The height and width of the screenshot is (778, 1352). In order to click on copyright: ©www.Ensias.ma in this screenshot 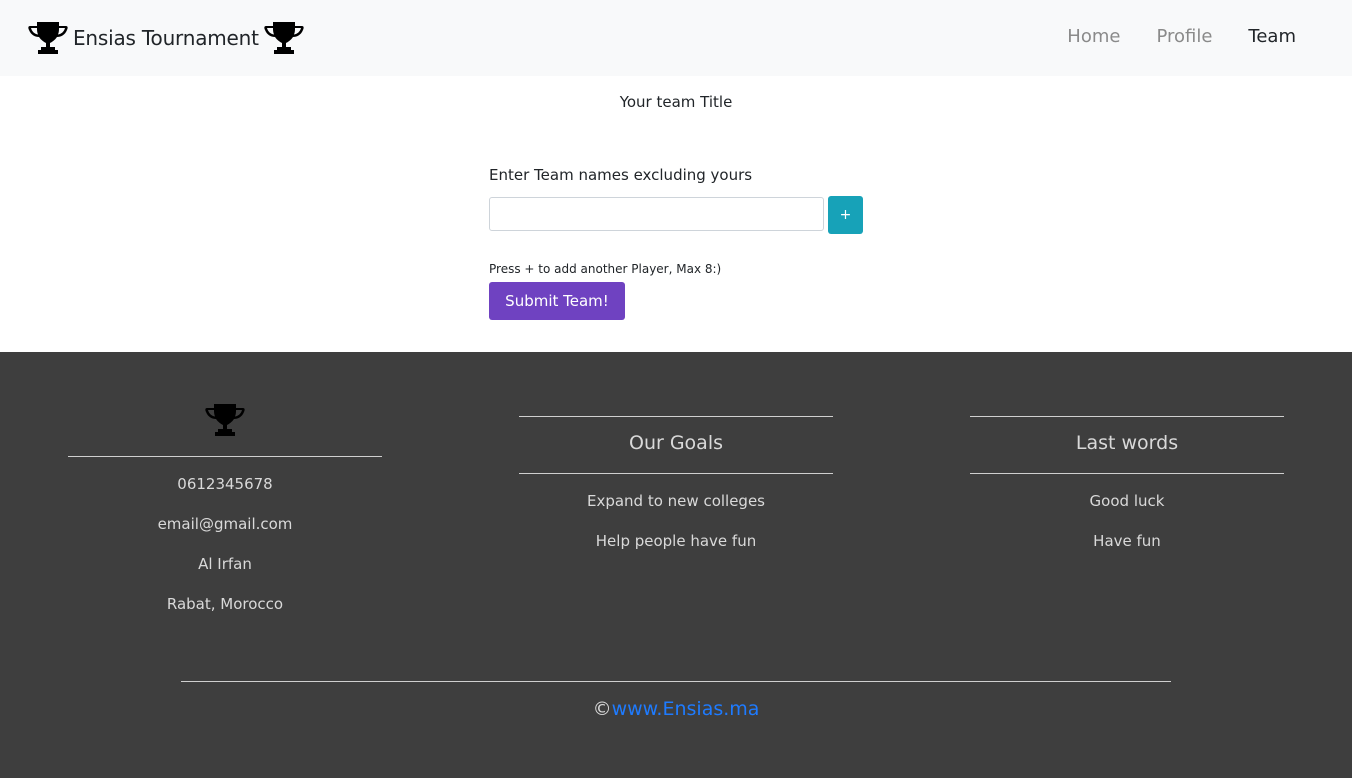, I will do `click(676, 709)`.